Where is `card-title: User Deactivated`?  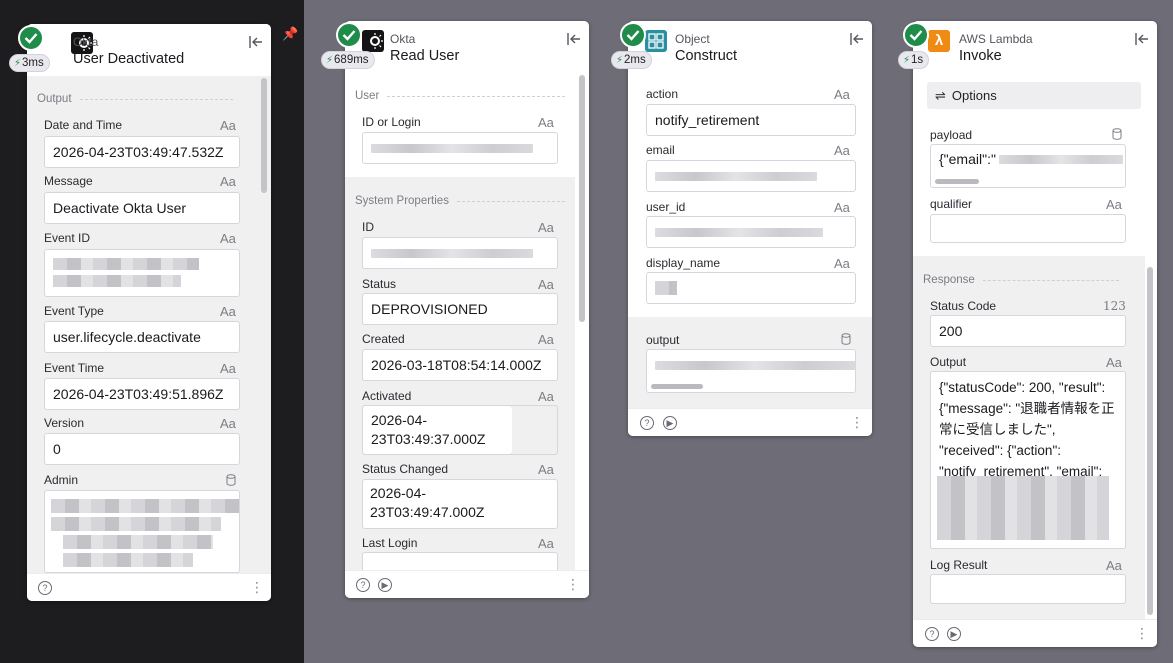
card-title: User Deactivated is located at coordinates (129, 59).